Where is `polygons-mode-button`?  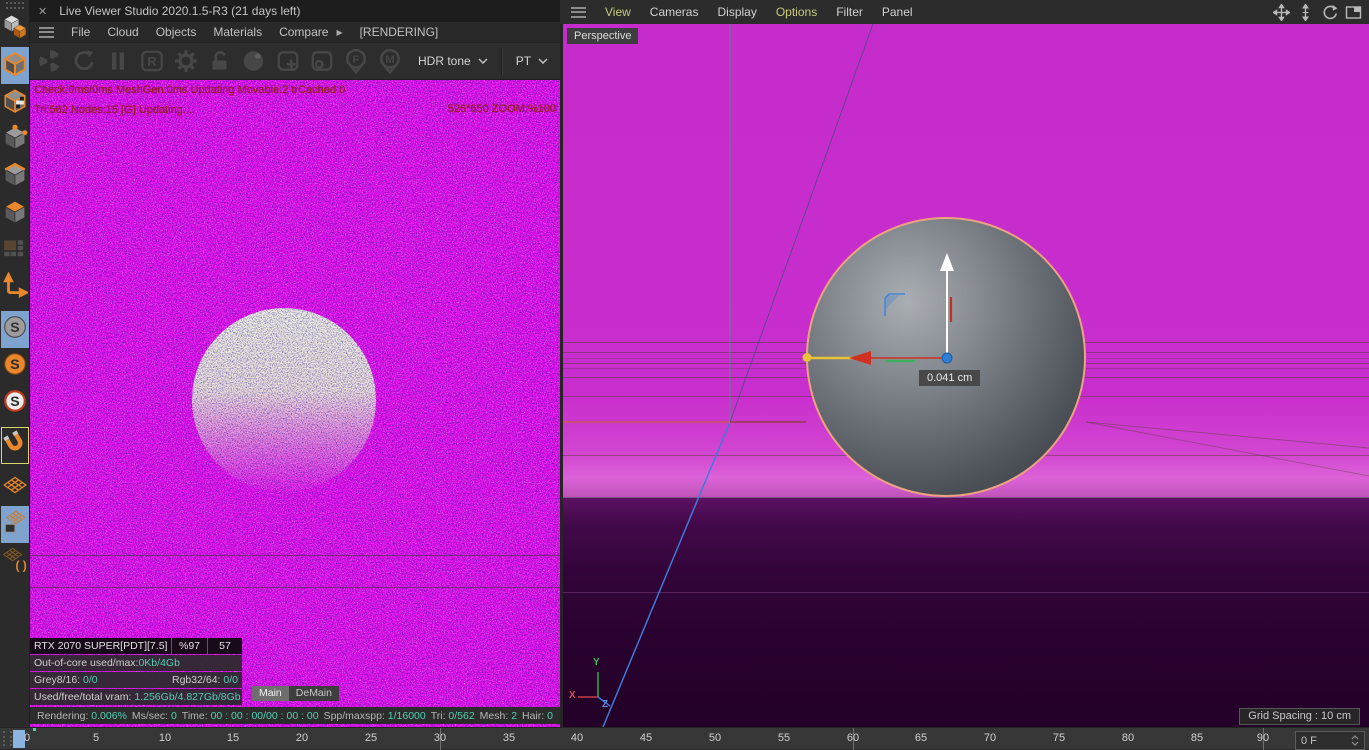
polygons-mode-button is located at coordinates (15, 213).